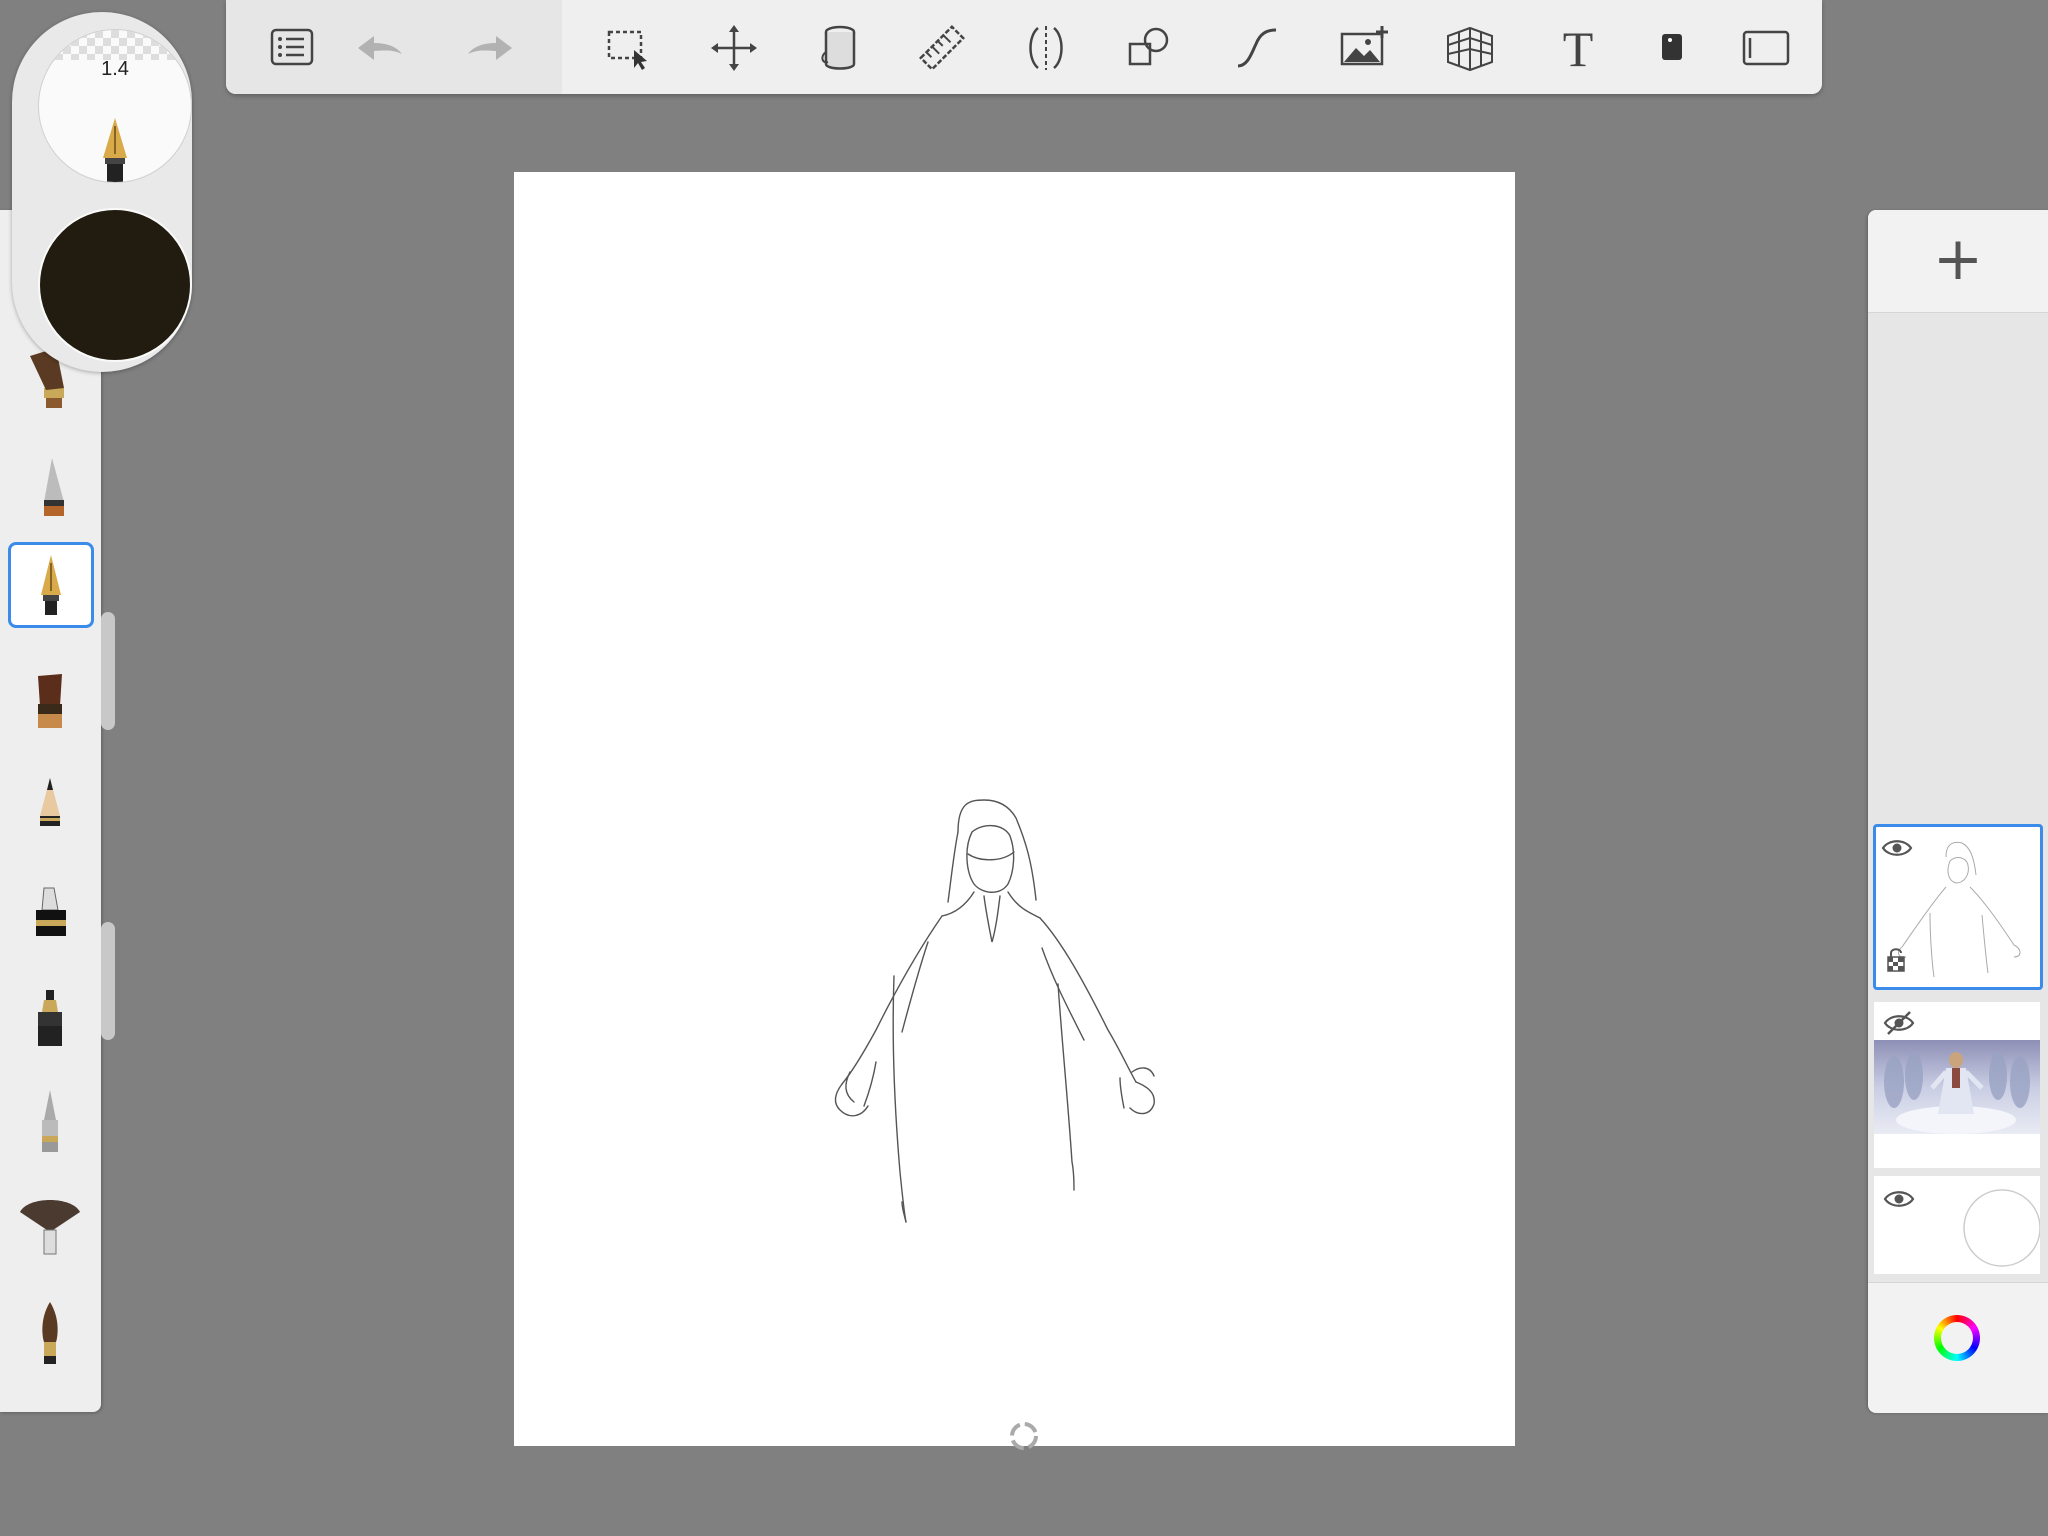  Describe the element at coordinates (115, 106) in the screenshot. I see `brush-size-puck: 1.4` at that location.